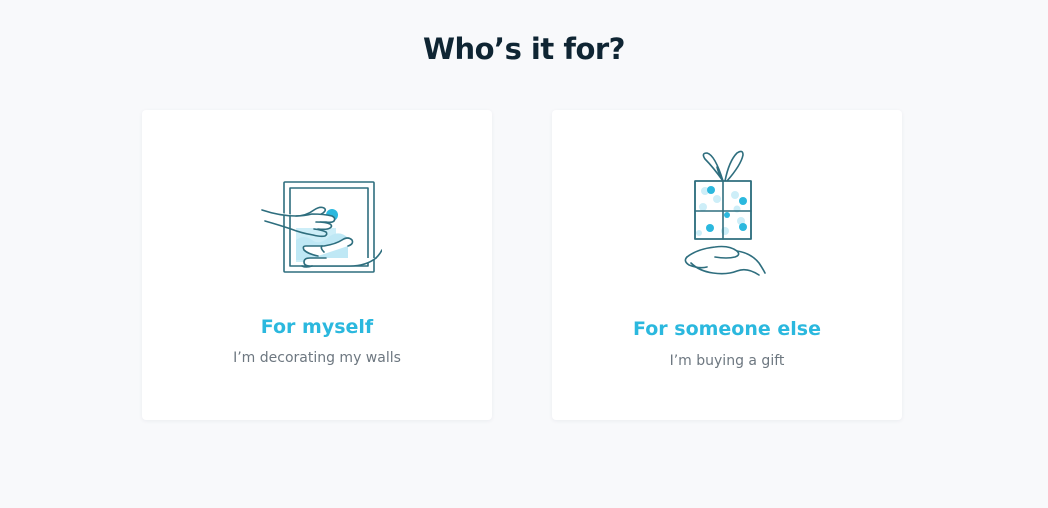 This screenshot has width=1048, height=508. Describe the element at coordinates (727, 215) in the screenshot. I see `hand-holding-gift-icon` at that location.